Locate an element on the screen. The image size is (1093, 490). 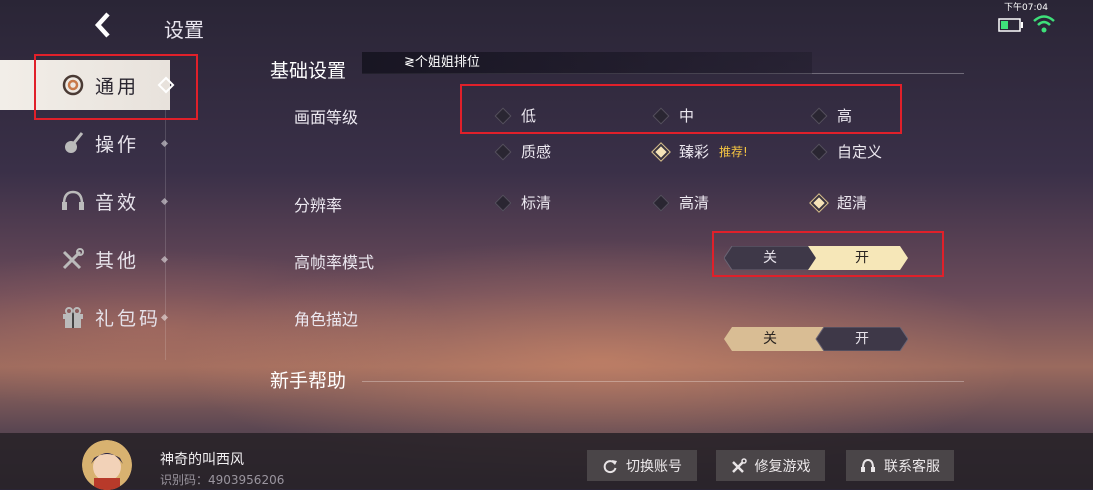
control-icon is located at coordinates (73, 143).